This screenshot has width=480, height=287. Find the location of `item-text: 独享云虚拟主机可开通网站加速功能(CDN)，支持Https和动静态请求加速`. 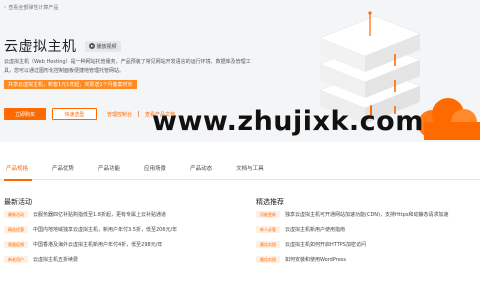

item-text: 独享云虚拟主机可开通网站加速功能(CDN)，支持Https和动静态请求加速 is located at coordinates (366, 214).